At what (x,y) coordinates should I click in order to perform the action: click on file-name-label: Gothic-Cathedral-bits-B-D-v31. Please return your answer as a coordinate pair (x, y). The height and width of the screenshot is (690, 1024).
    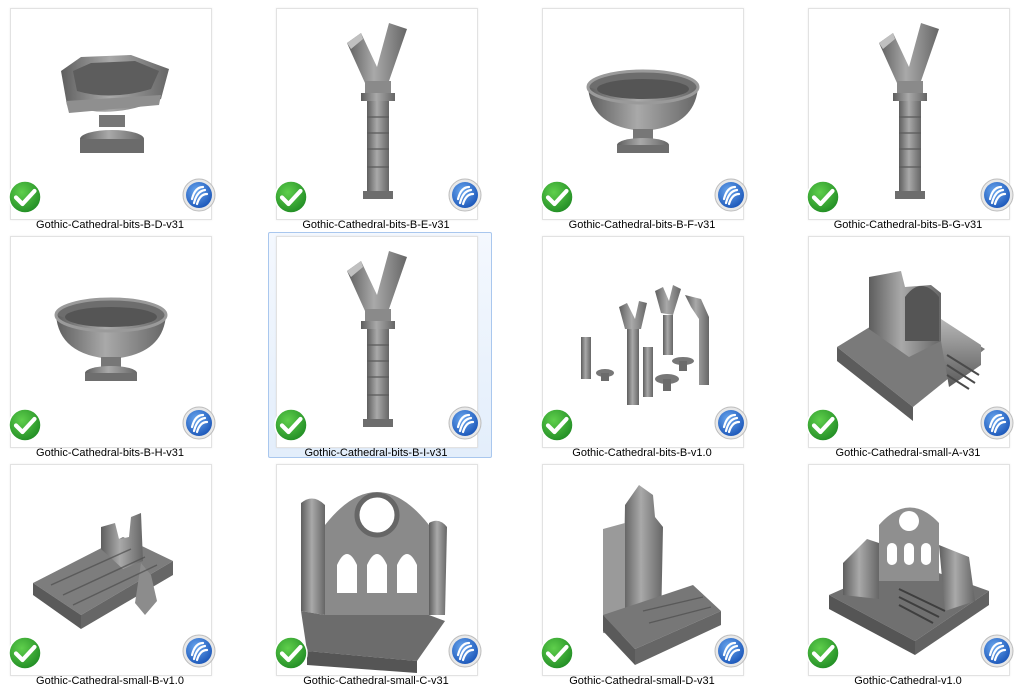
    Looking at the image, I should click on (110, 225).